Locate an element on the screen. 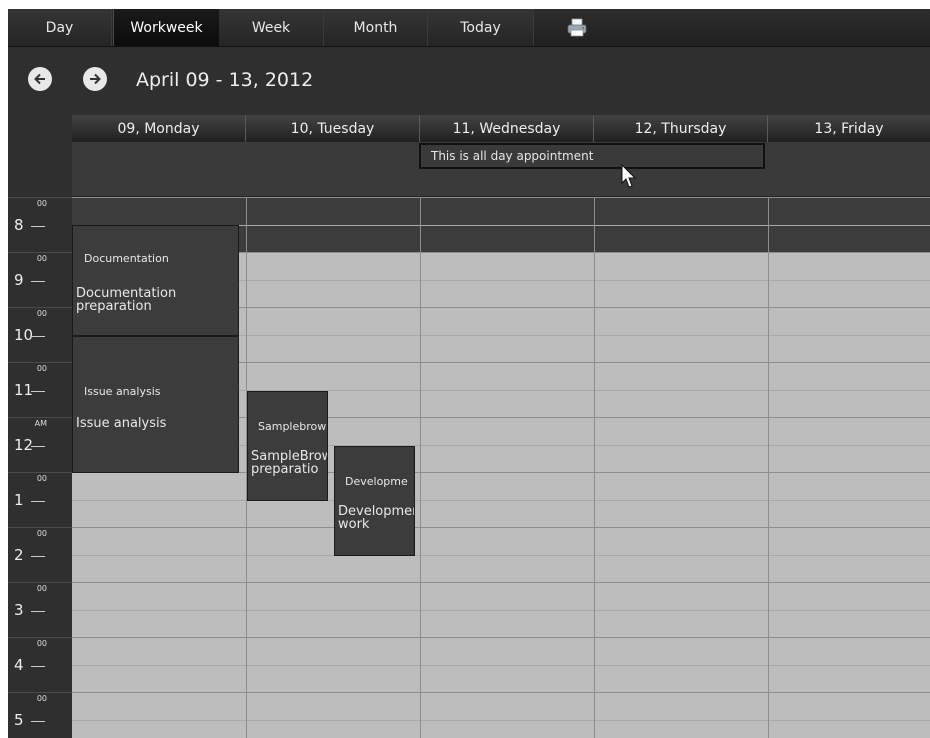  arrow-right-icon is located at coordinates (95, 79).